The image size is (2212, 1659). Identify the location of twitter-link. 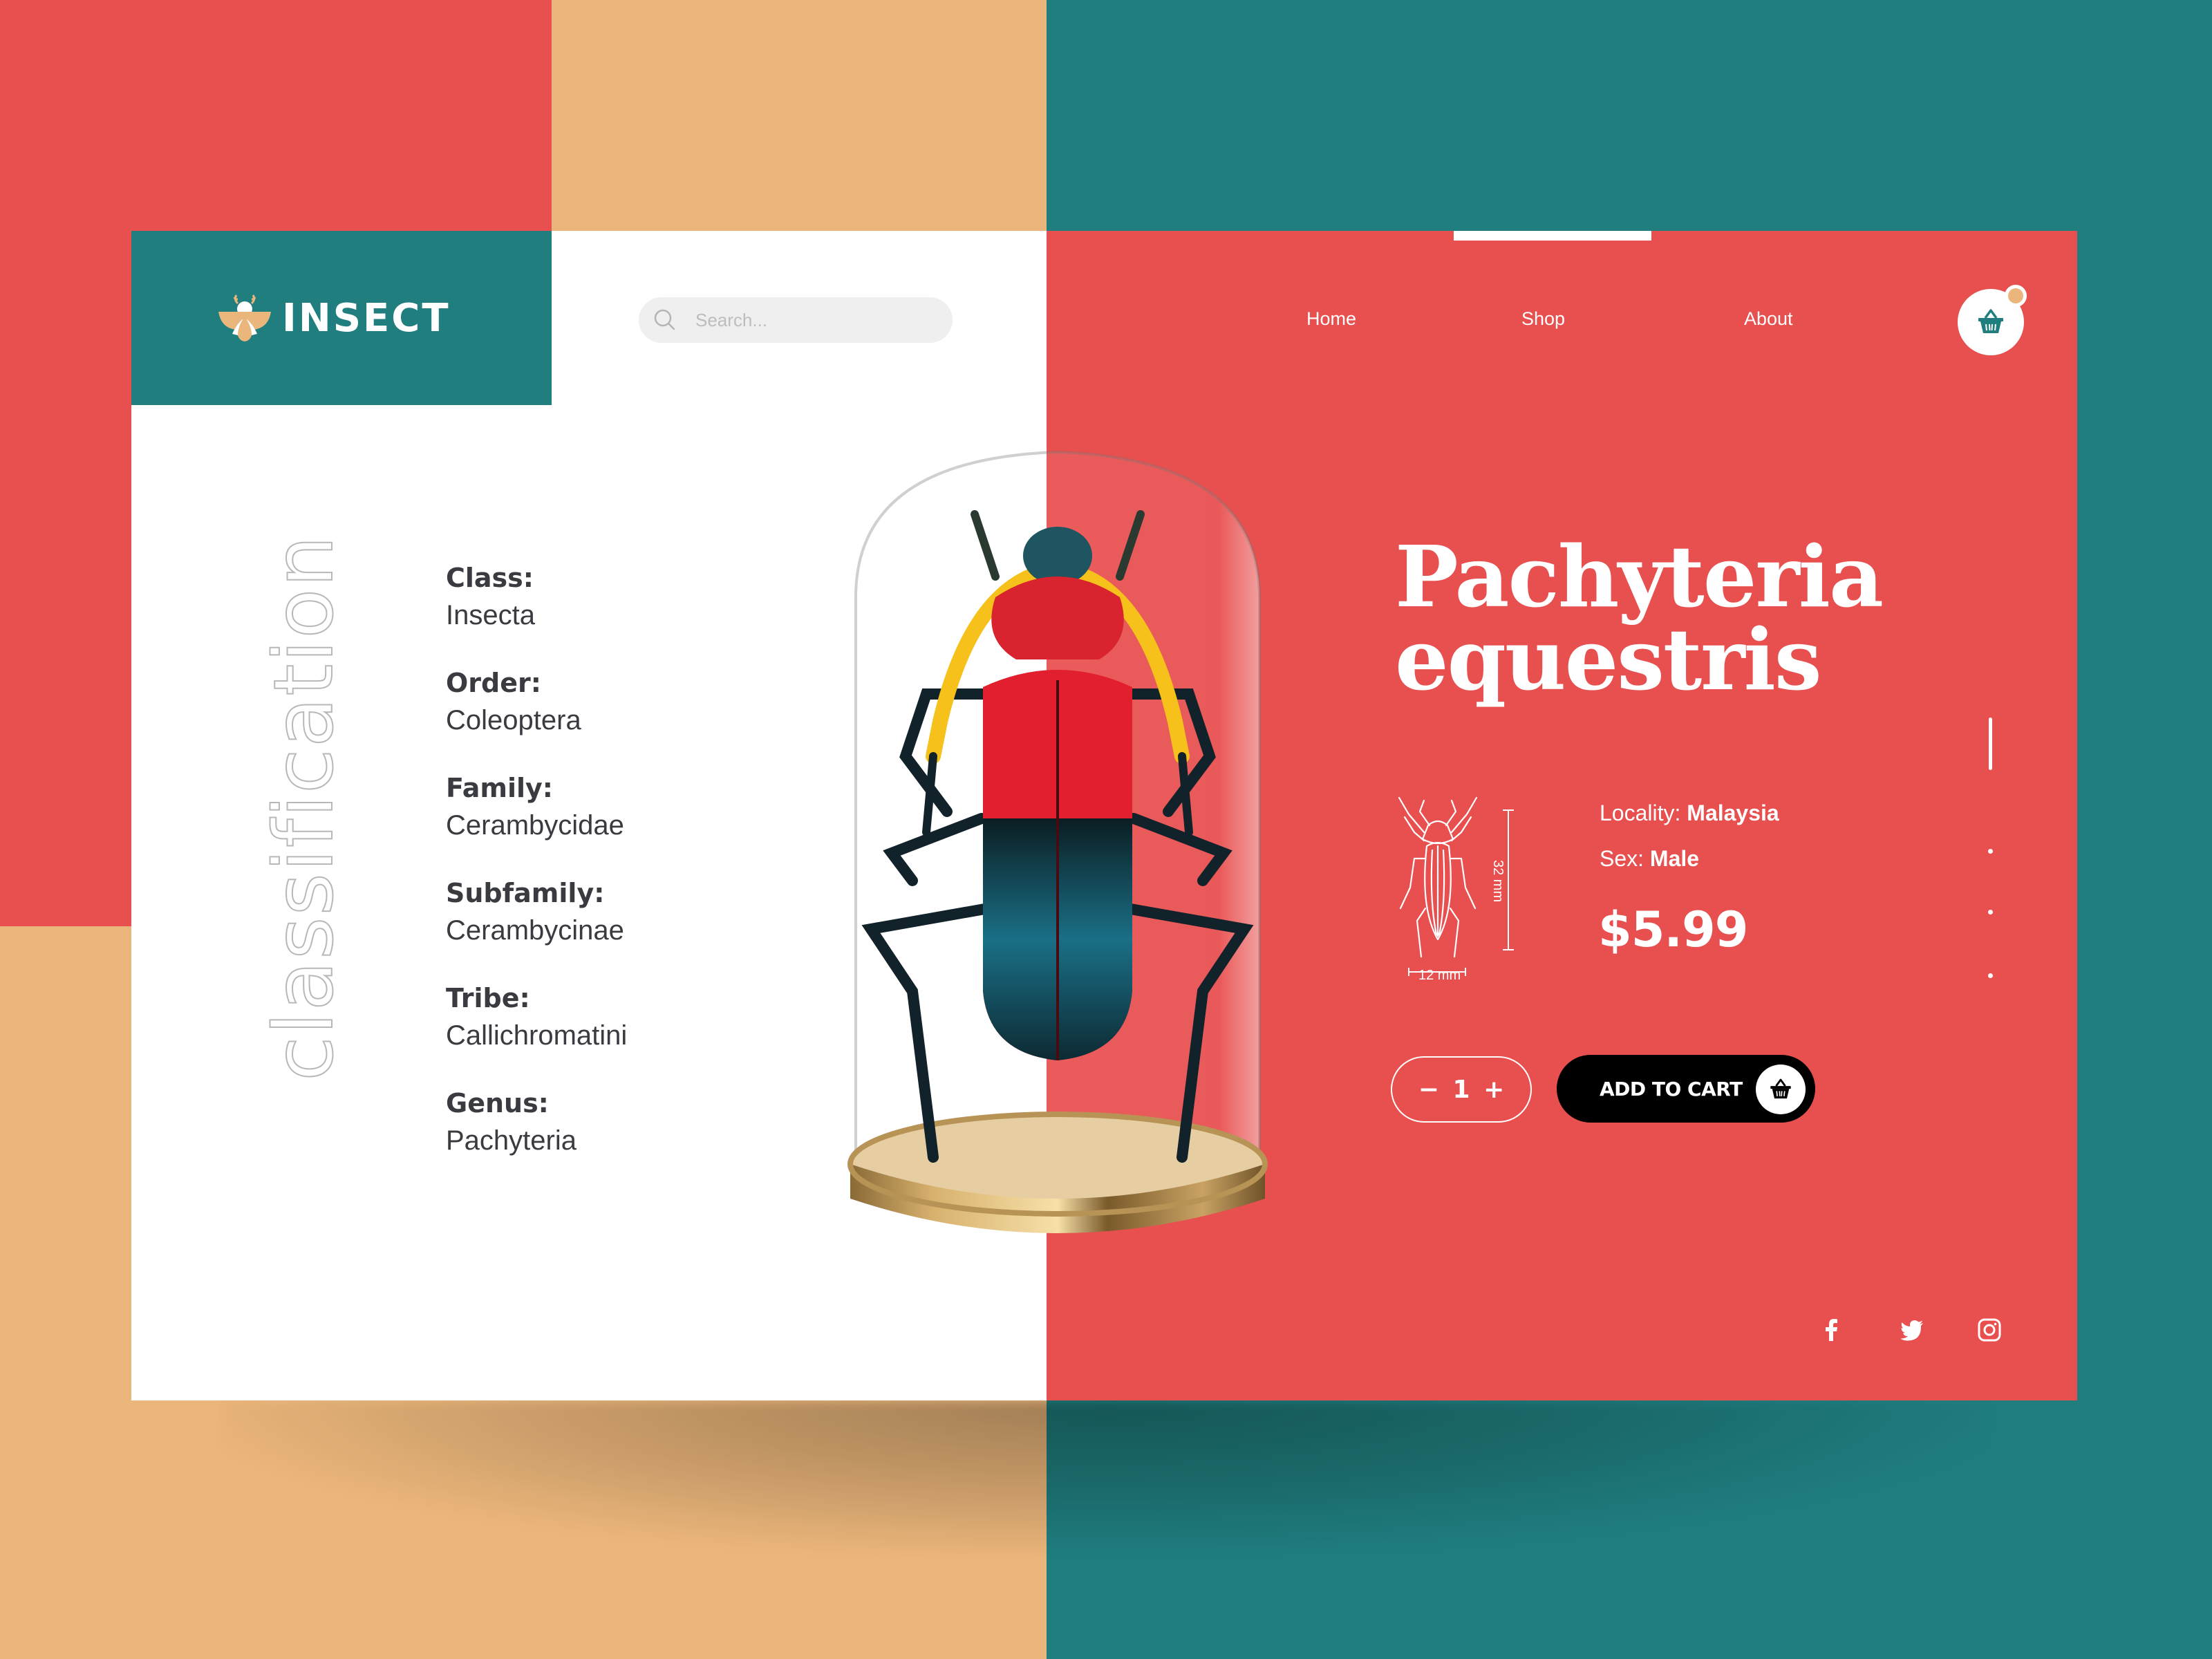
(1912, 1330).